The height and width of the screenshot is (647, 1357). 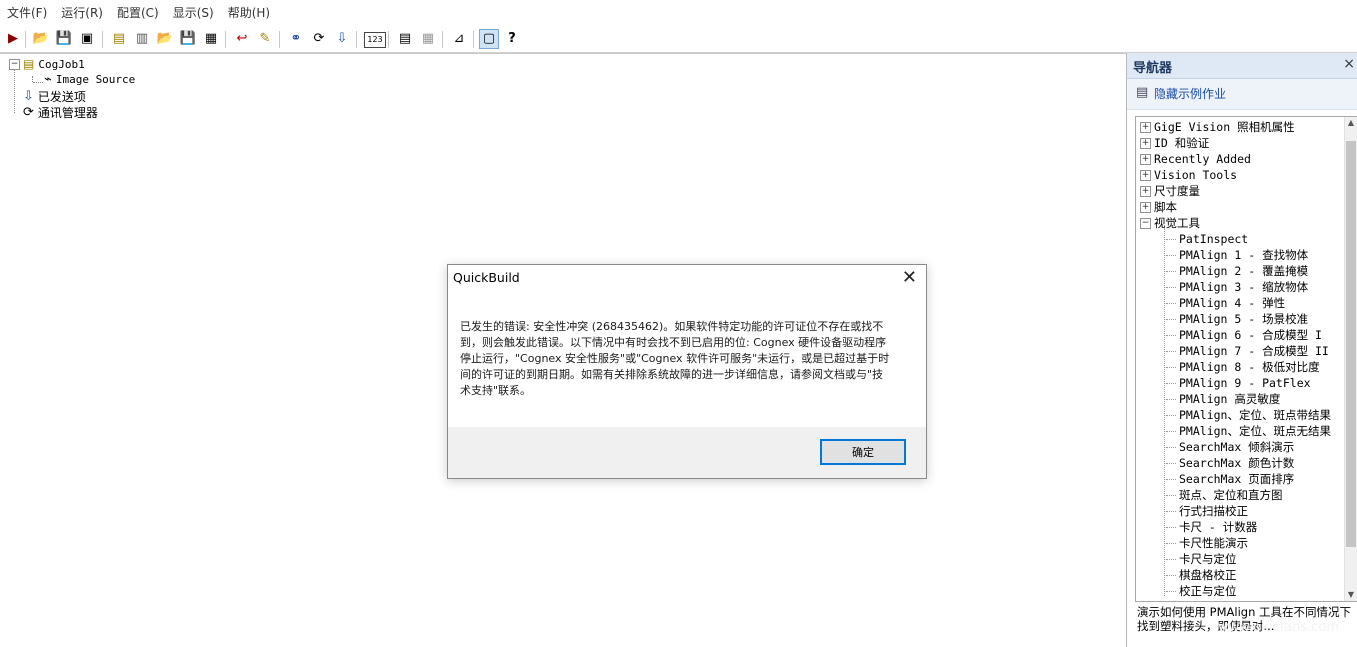 I want to click on tree-node-cogjob1: − ▤ CogJob1, so click(x=47, y=64).